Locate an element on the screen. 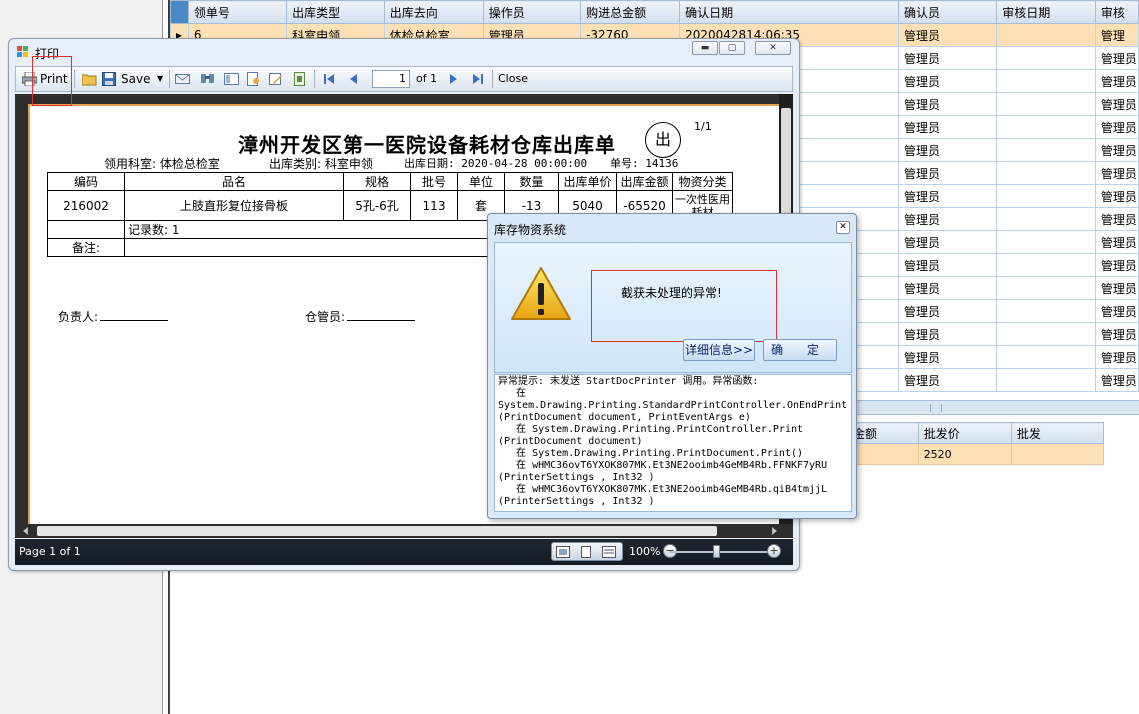 Image resolution: width=1139 pixels, height=714 pixels. scrollbar-thumb is located at coordinates (377, 531).